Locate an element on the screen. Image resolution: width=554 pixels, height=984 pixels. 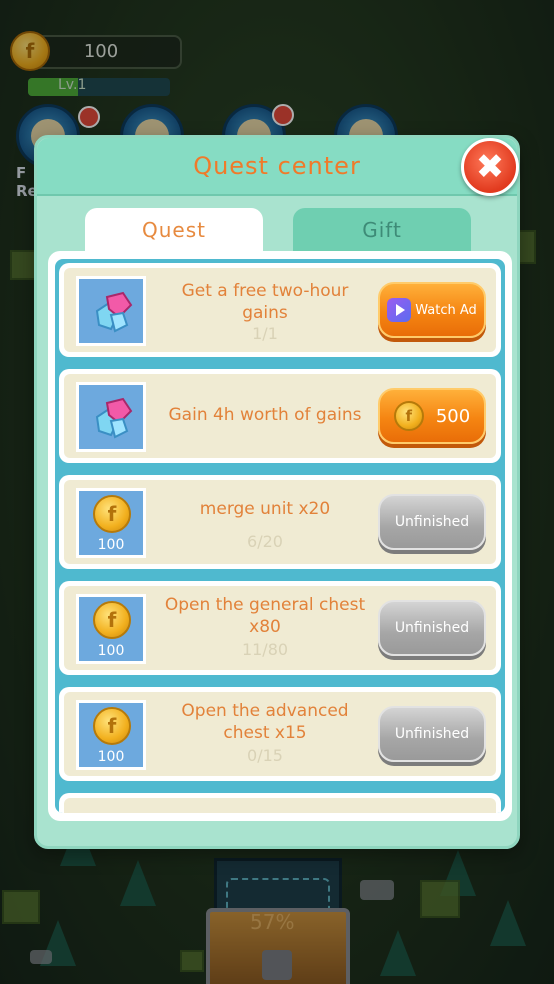
buy-with-coins-button: f 500 is located at coordinates (432, 416).